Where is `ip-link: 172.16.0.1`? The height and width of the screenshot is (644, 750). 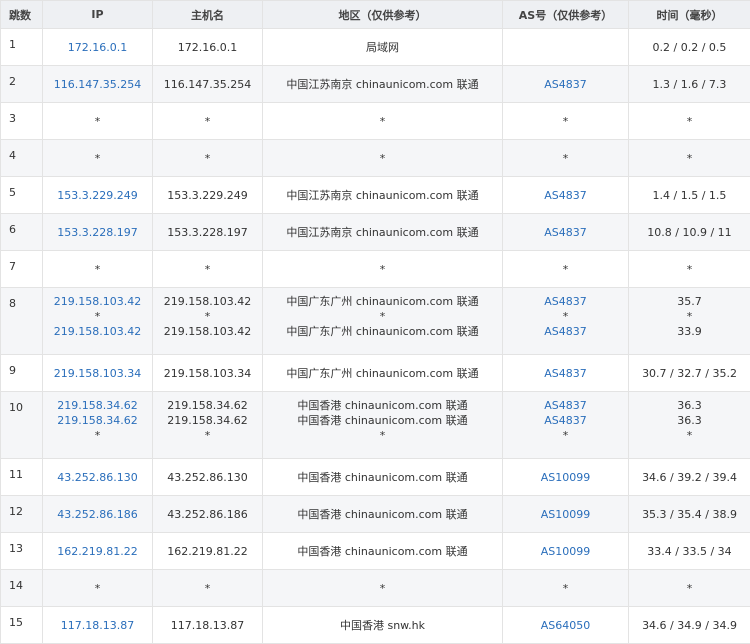 ip-link: 172.16.0.1 is located at coordinates (97, 47).